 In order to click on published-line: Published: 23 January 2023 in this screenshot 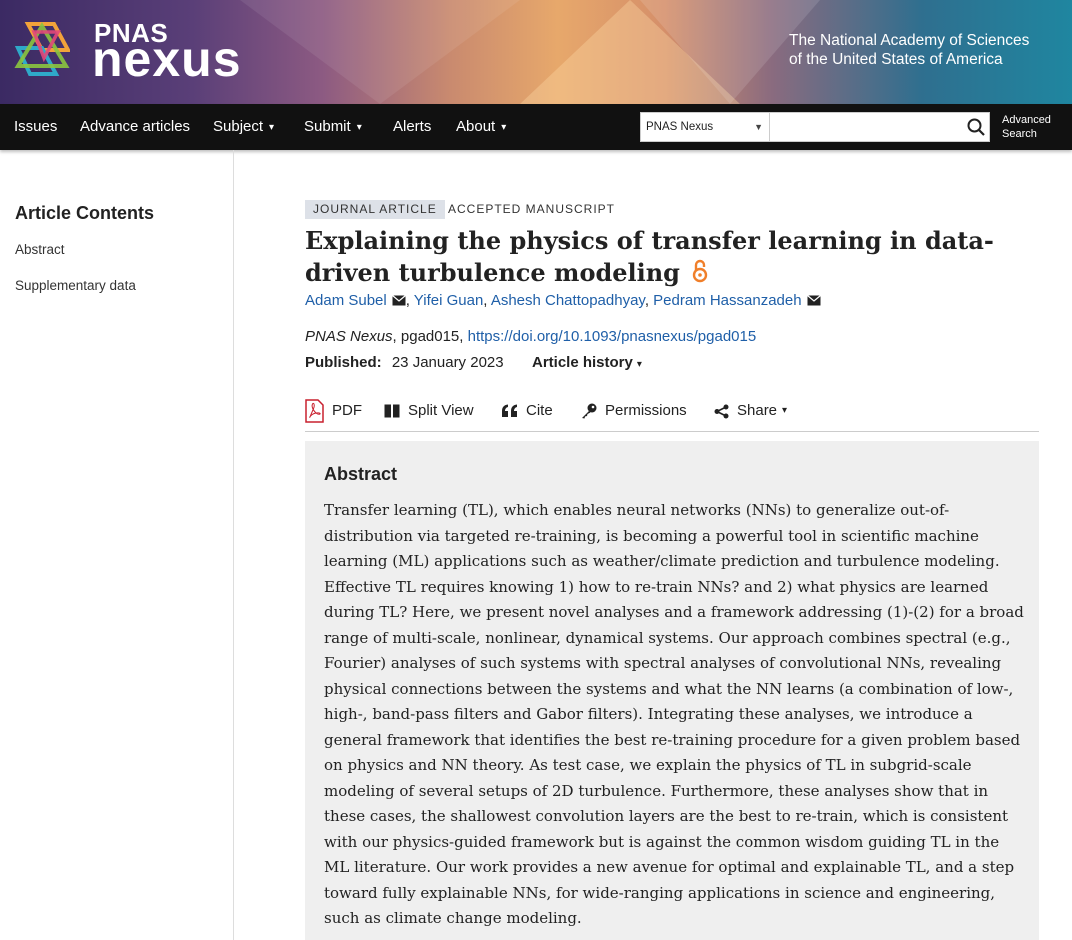, I will do `click(404, 362)`.